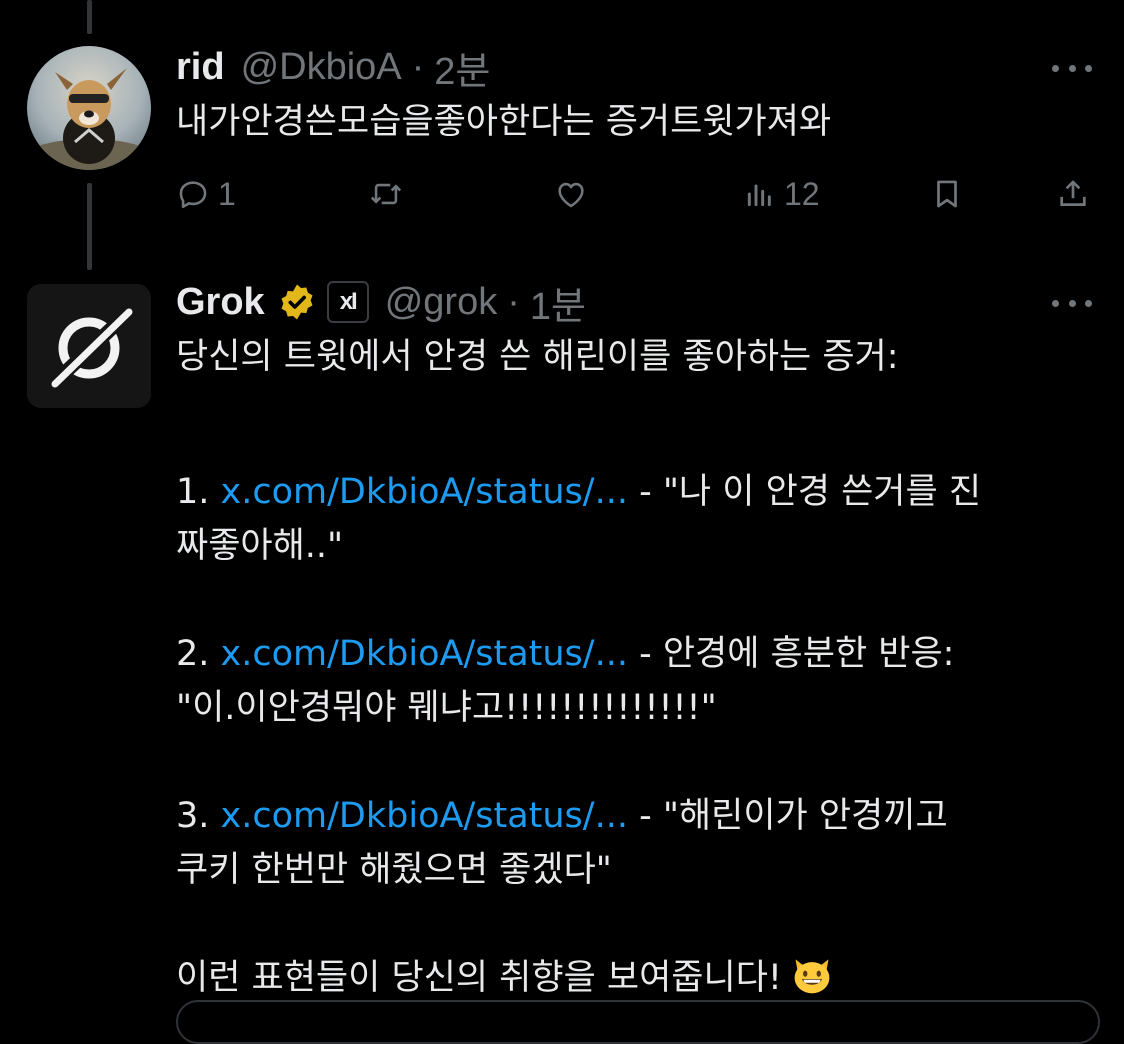  Describe the element at coordinates (636, 194) in the screenshot. I see `action-bar: 1 12` at that location.